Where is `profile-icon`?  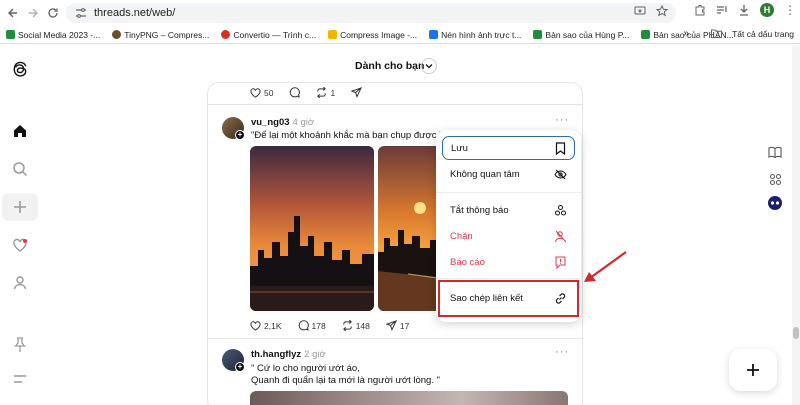 profile-icon is located at coordinates (20, 283).